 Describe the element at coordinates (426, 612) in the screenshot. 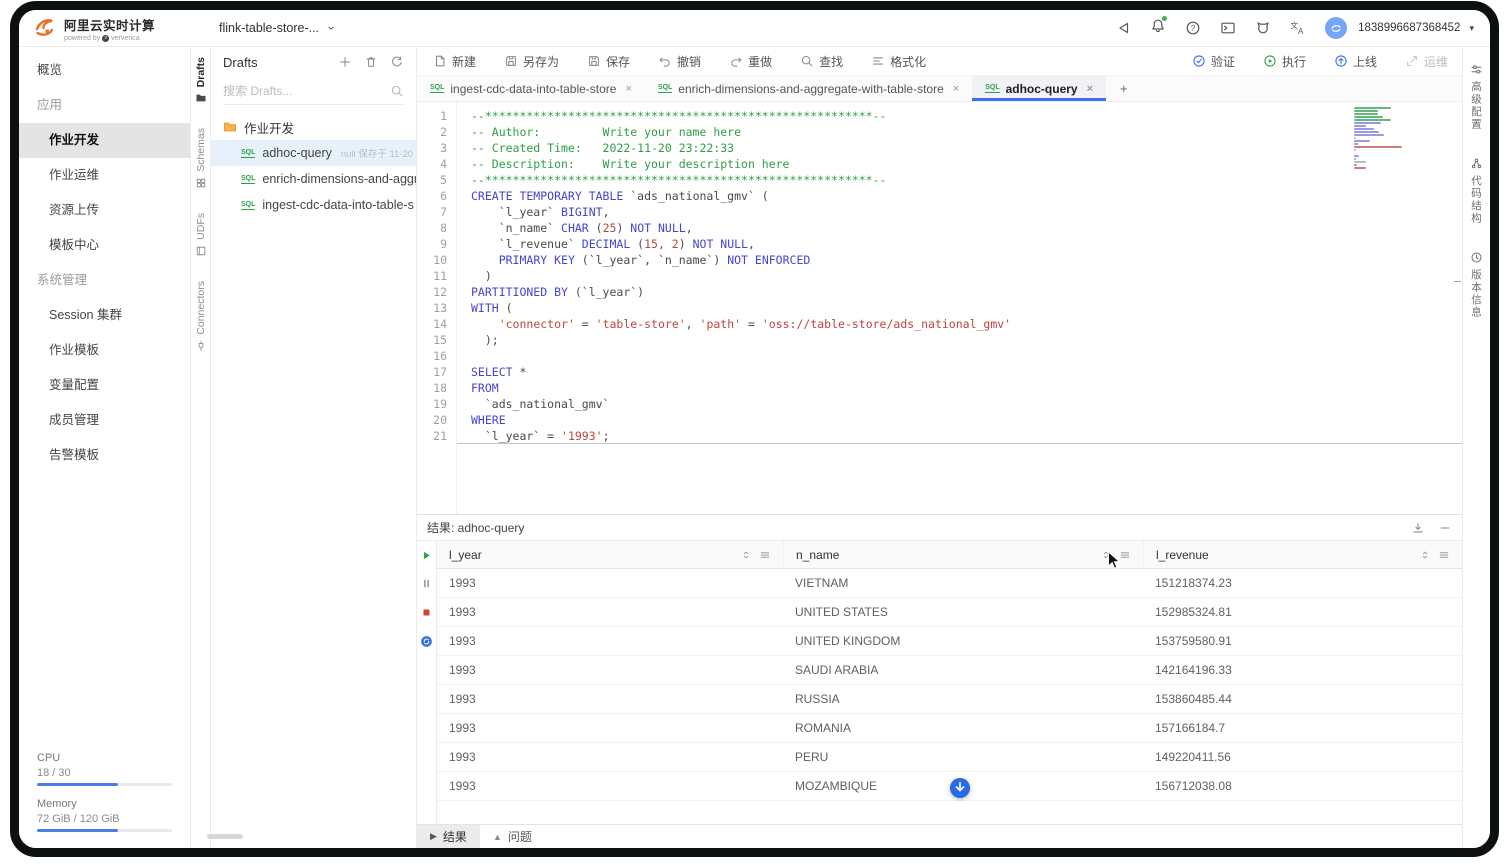

I see `stop-results-button` at that location.